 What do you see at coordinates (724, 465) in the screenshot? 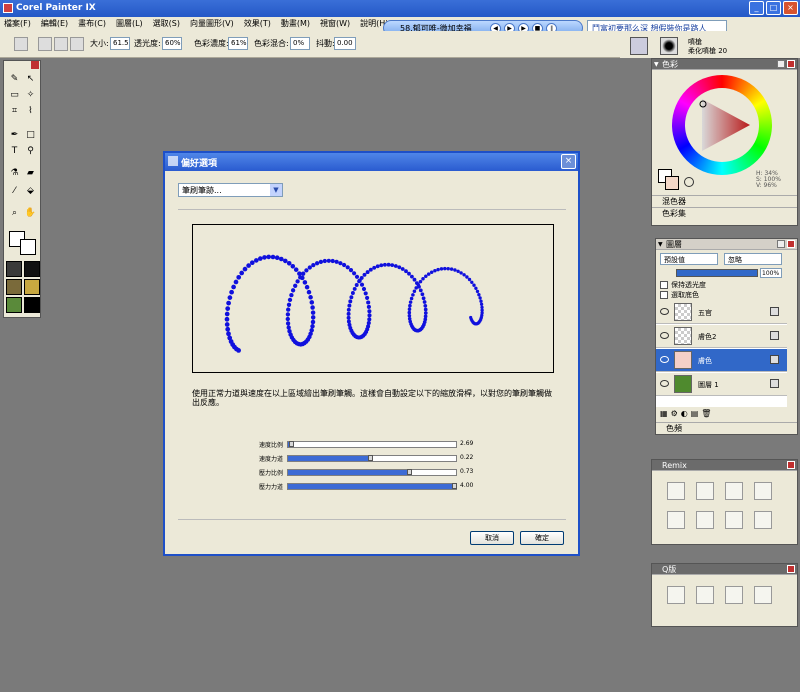
I see `remix-palette-header: Remix` at bounding box center [724, 465].